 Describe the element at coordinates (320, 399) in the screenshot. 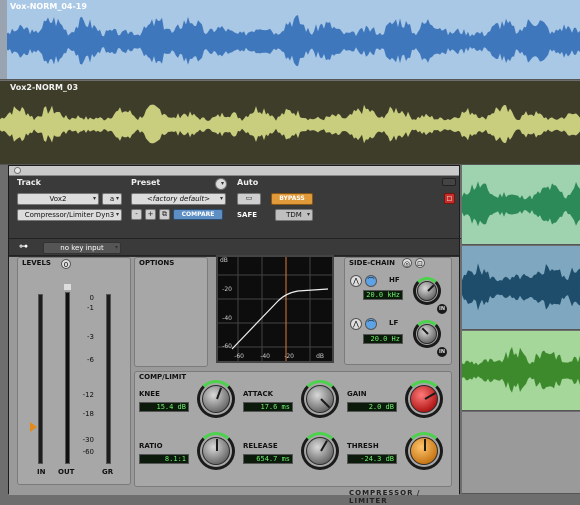

I see `attack-knob` at that location.